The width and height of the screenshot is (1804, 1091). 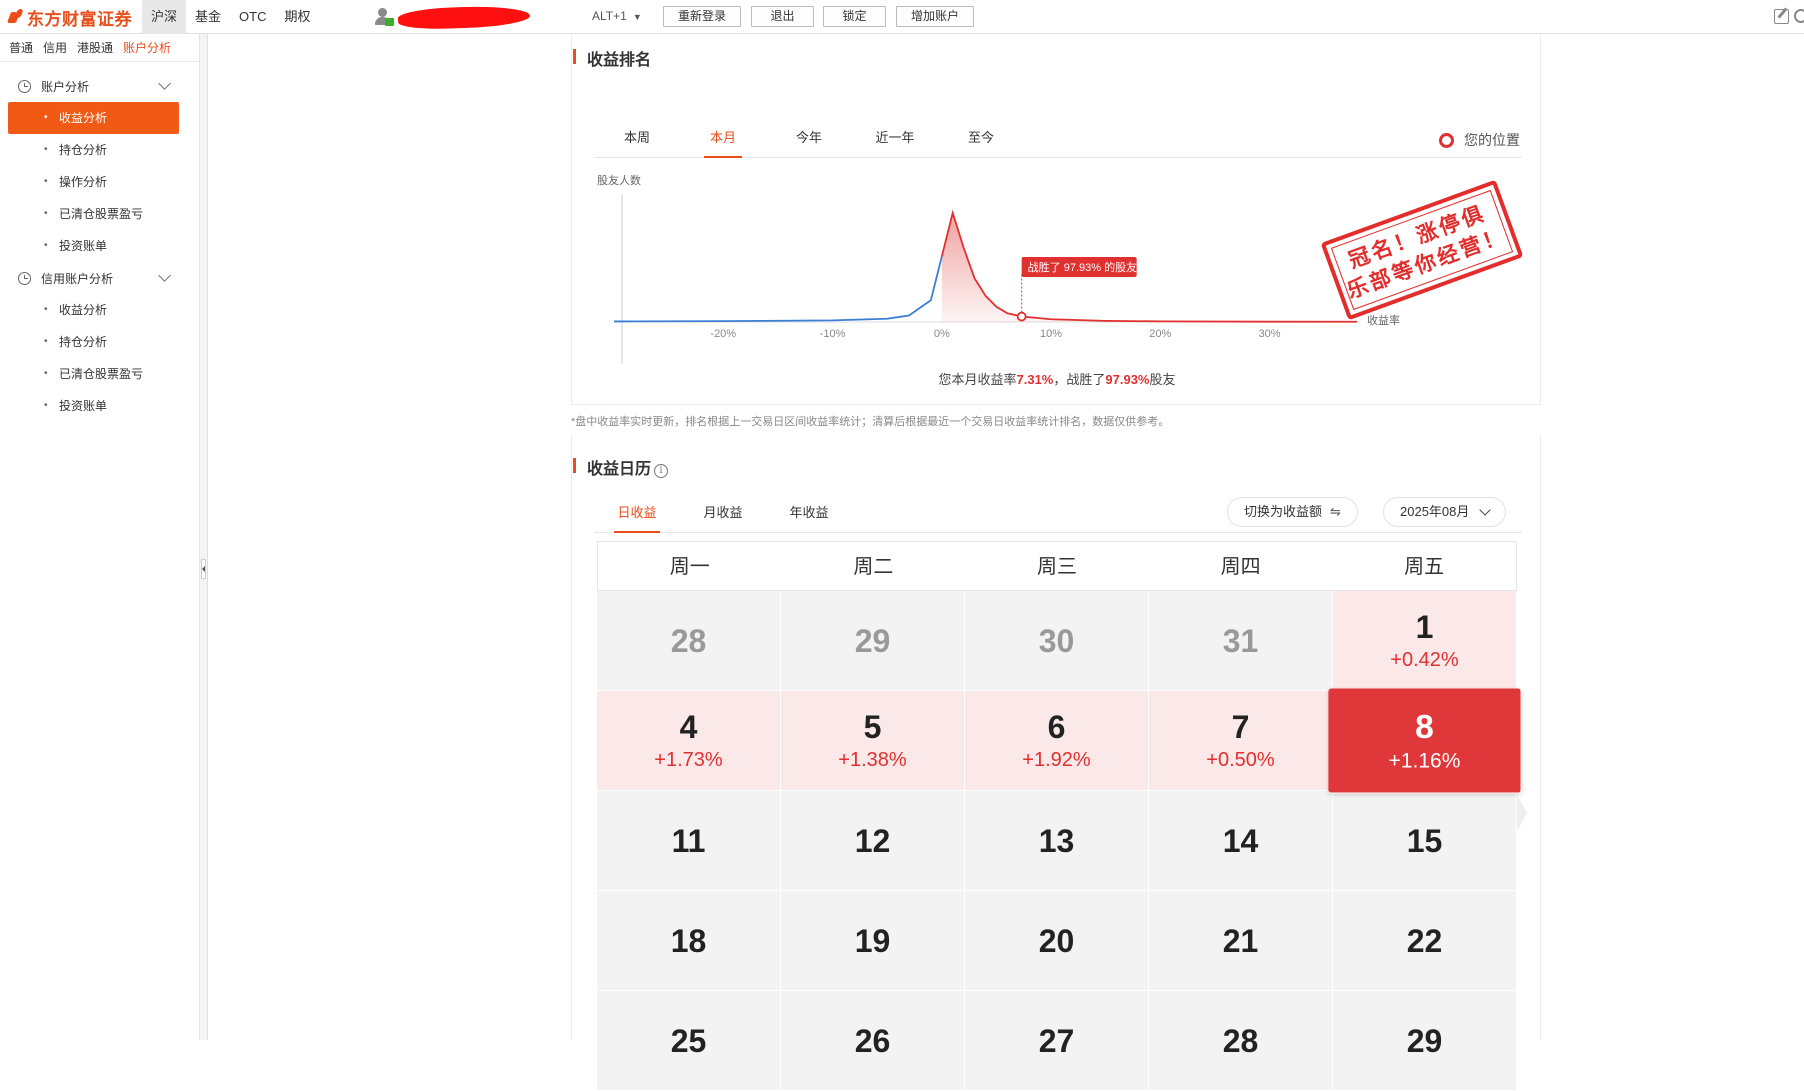 What do you see at coordinates (1057, 378) in the screenshot?
I see `ranking-summary: 您本月收益率7.31%，战胜了97.93%股友` at bounding box center [1057, 378].